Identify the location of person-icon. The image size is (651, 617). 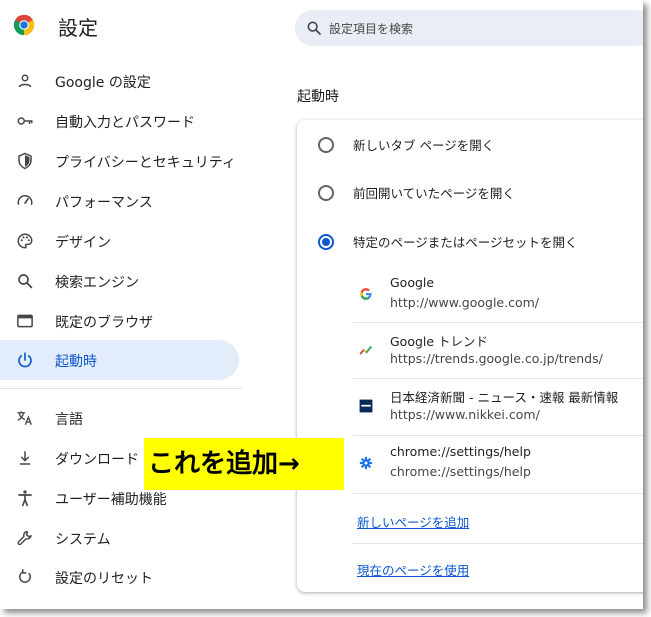
(25, 81).